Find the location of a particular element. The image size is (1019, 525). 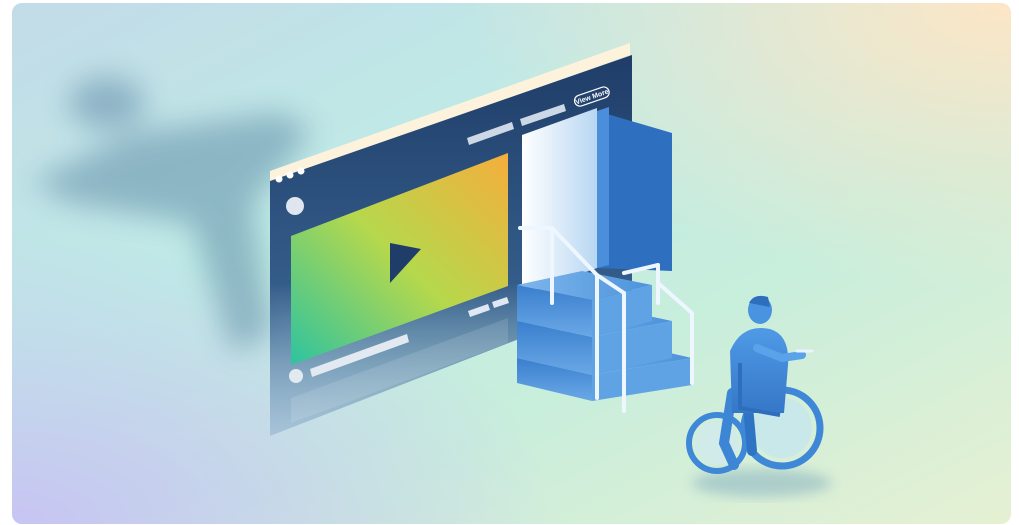

door-opening is located at coordinates (559, 201).